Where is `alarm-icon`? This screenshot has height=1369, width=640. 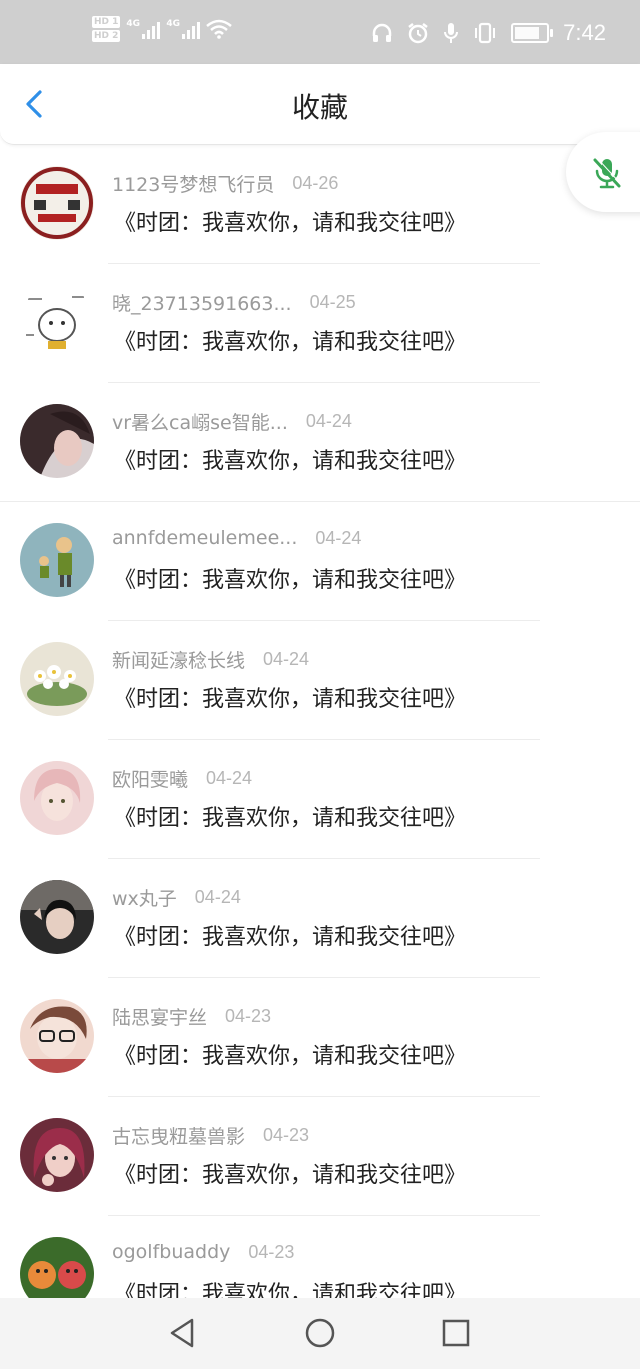 alarm-icon is located at coordinates (418, 33).